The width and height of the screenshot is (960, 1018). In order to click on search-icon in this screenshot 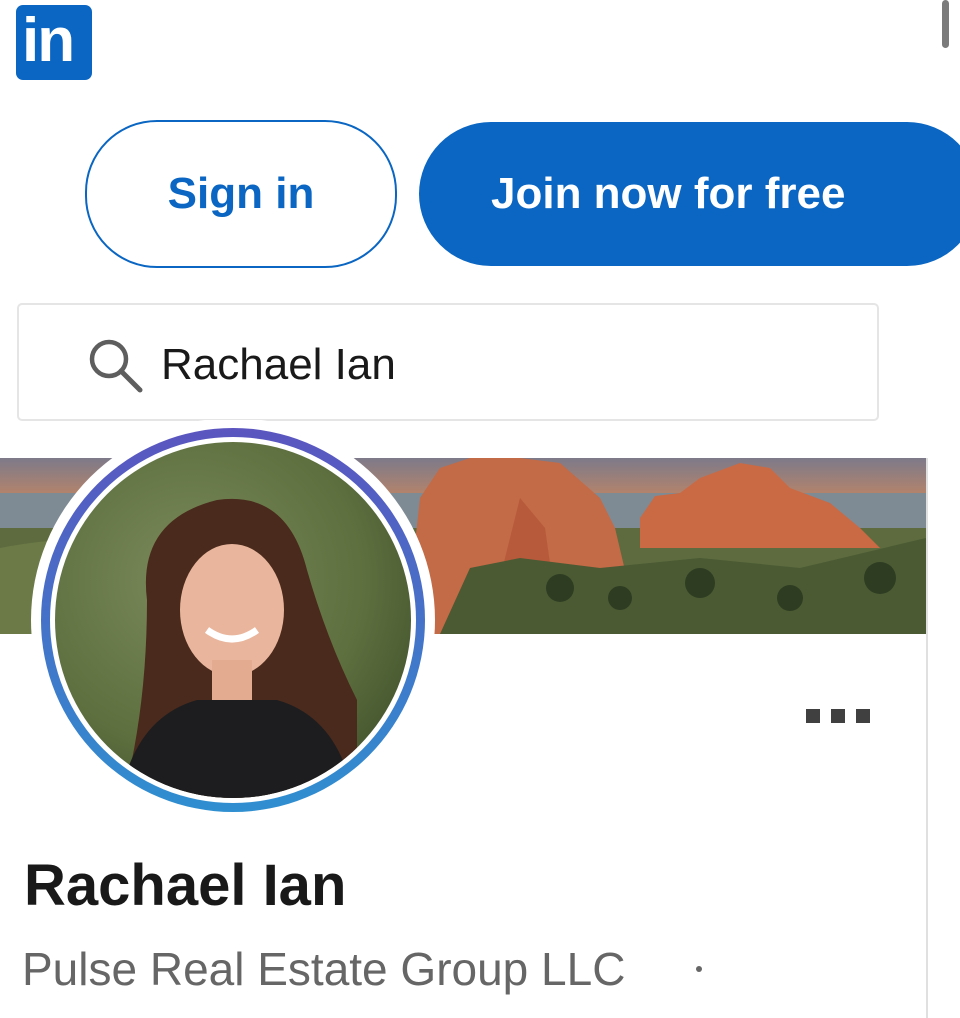, I will do `click(116, 366)`.